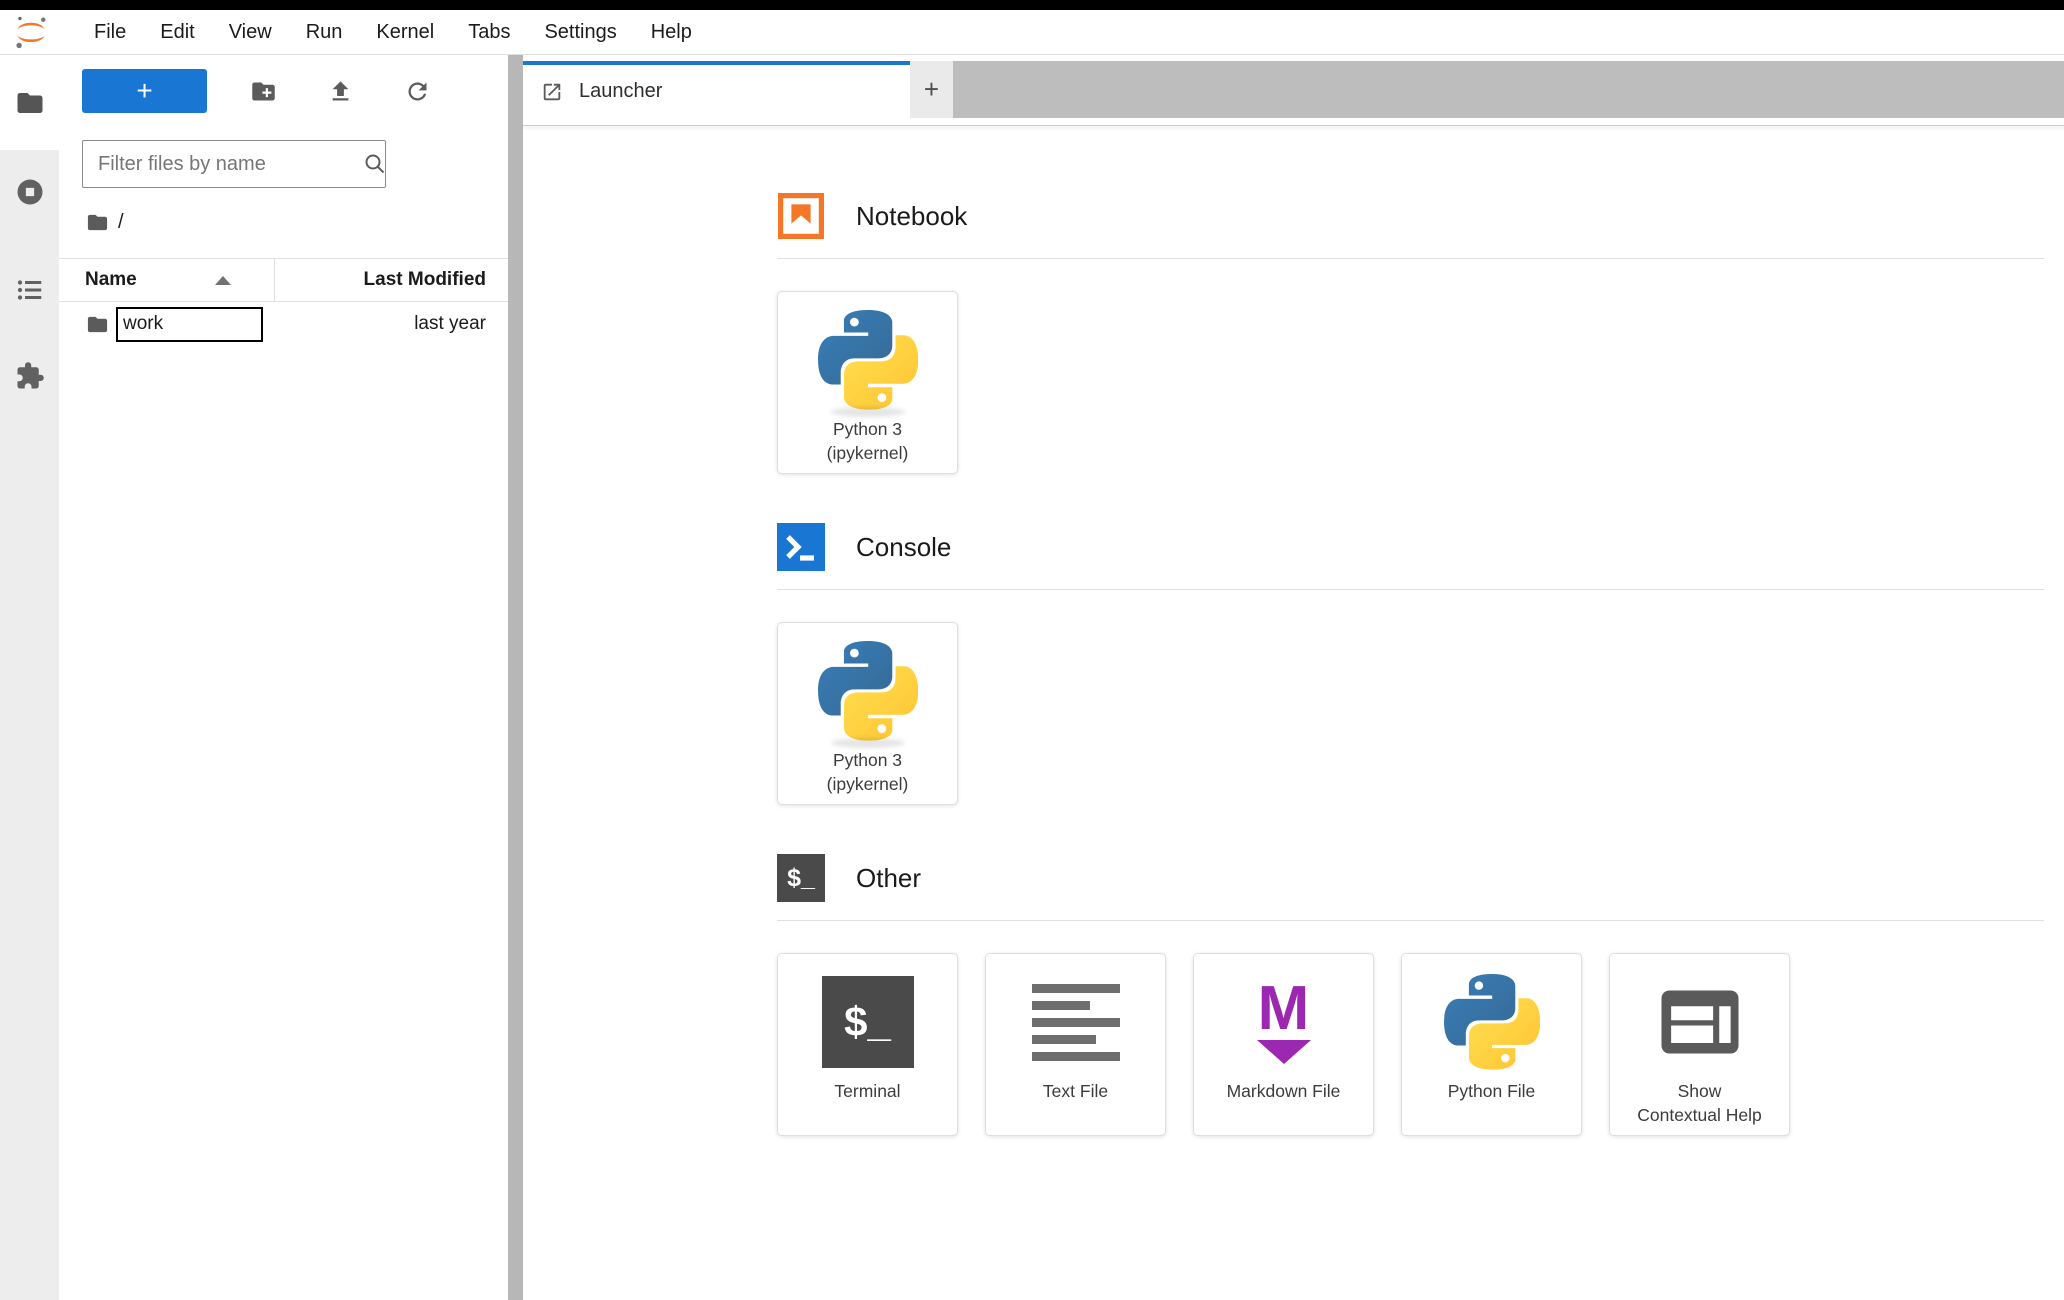 The width and height of the screenshot is (2064, 1300). What do you see at coordinates (800, 215) in the screenshot?
I see `notebook-icon` at bounding box center [800, 215].